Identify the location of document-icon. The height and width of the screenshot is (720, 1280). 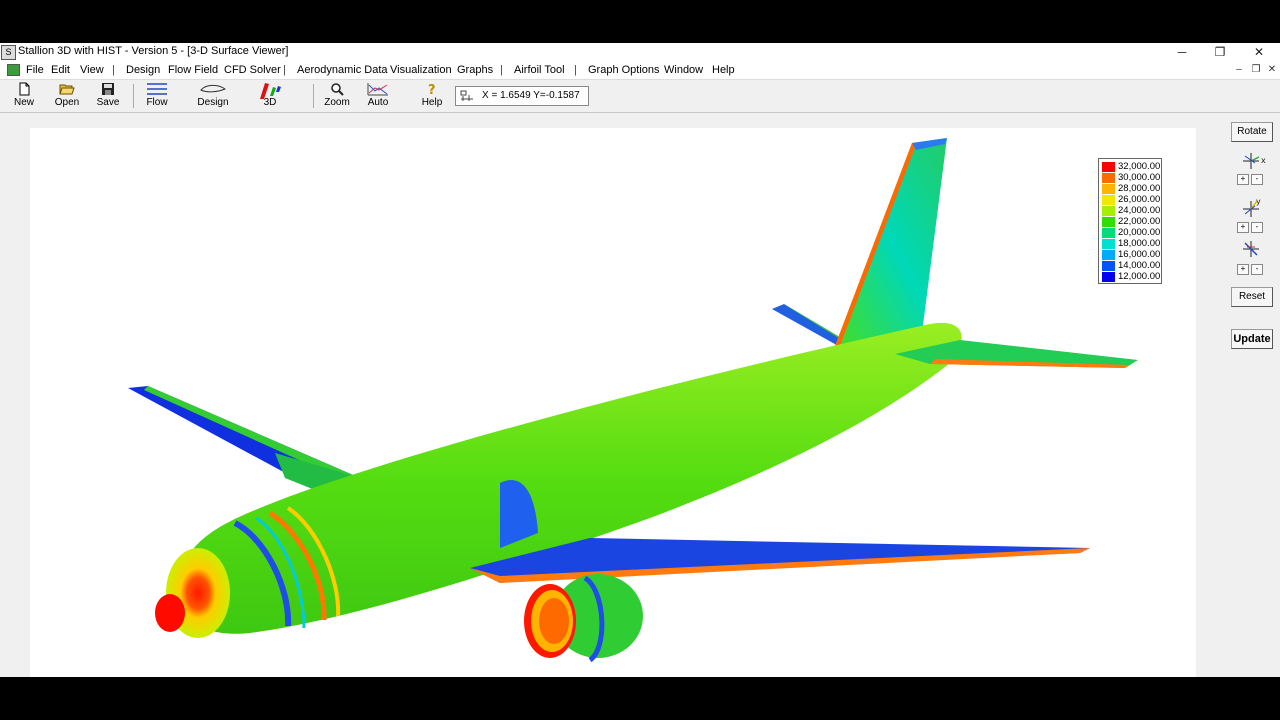
(13, 70).